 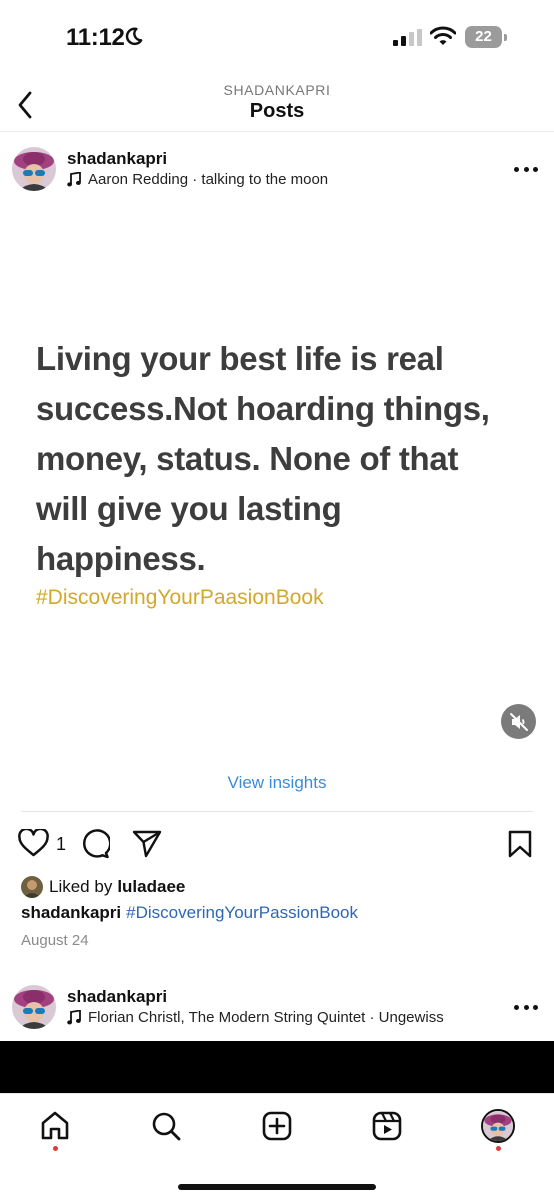 What do you see at coordinates (117, 997) in the screenshot?
I see `next-post-username: shadankapri` at bounding box center [117, 997].